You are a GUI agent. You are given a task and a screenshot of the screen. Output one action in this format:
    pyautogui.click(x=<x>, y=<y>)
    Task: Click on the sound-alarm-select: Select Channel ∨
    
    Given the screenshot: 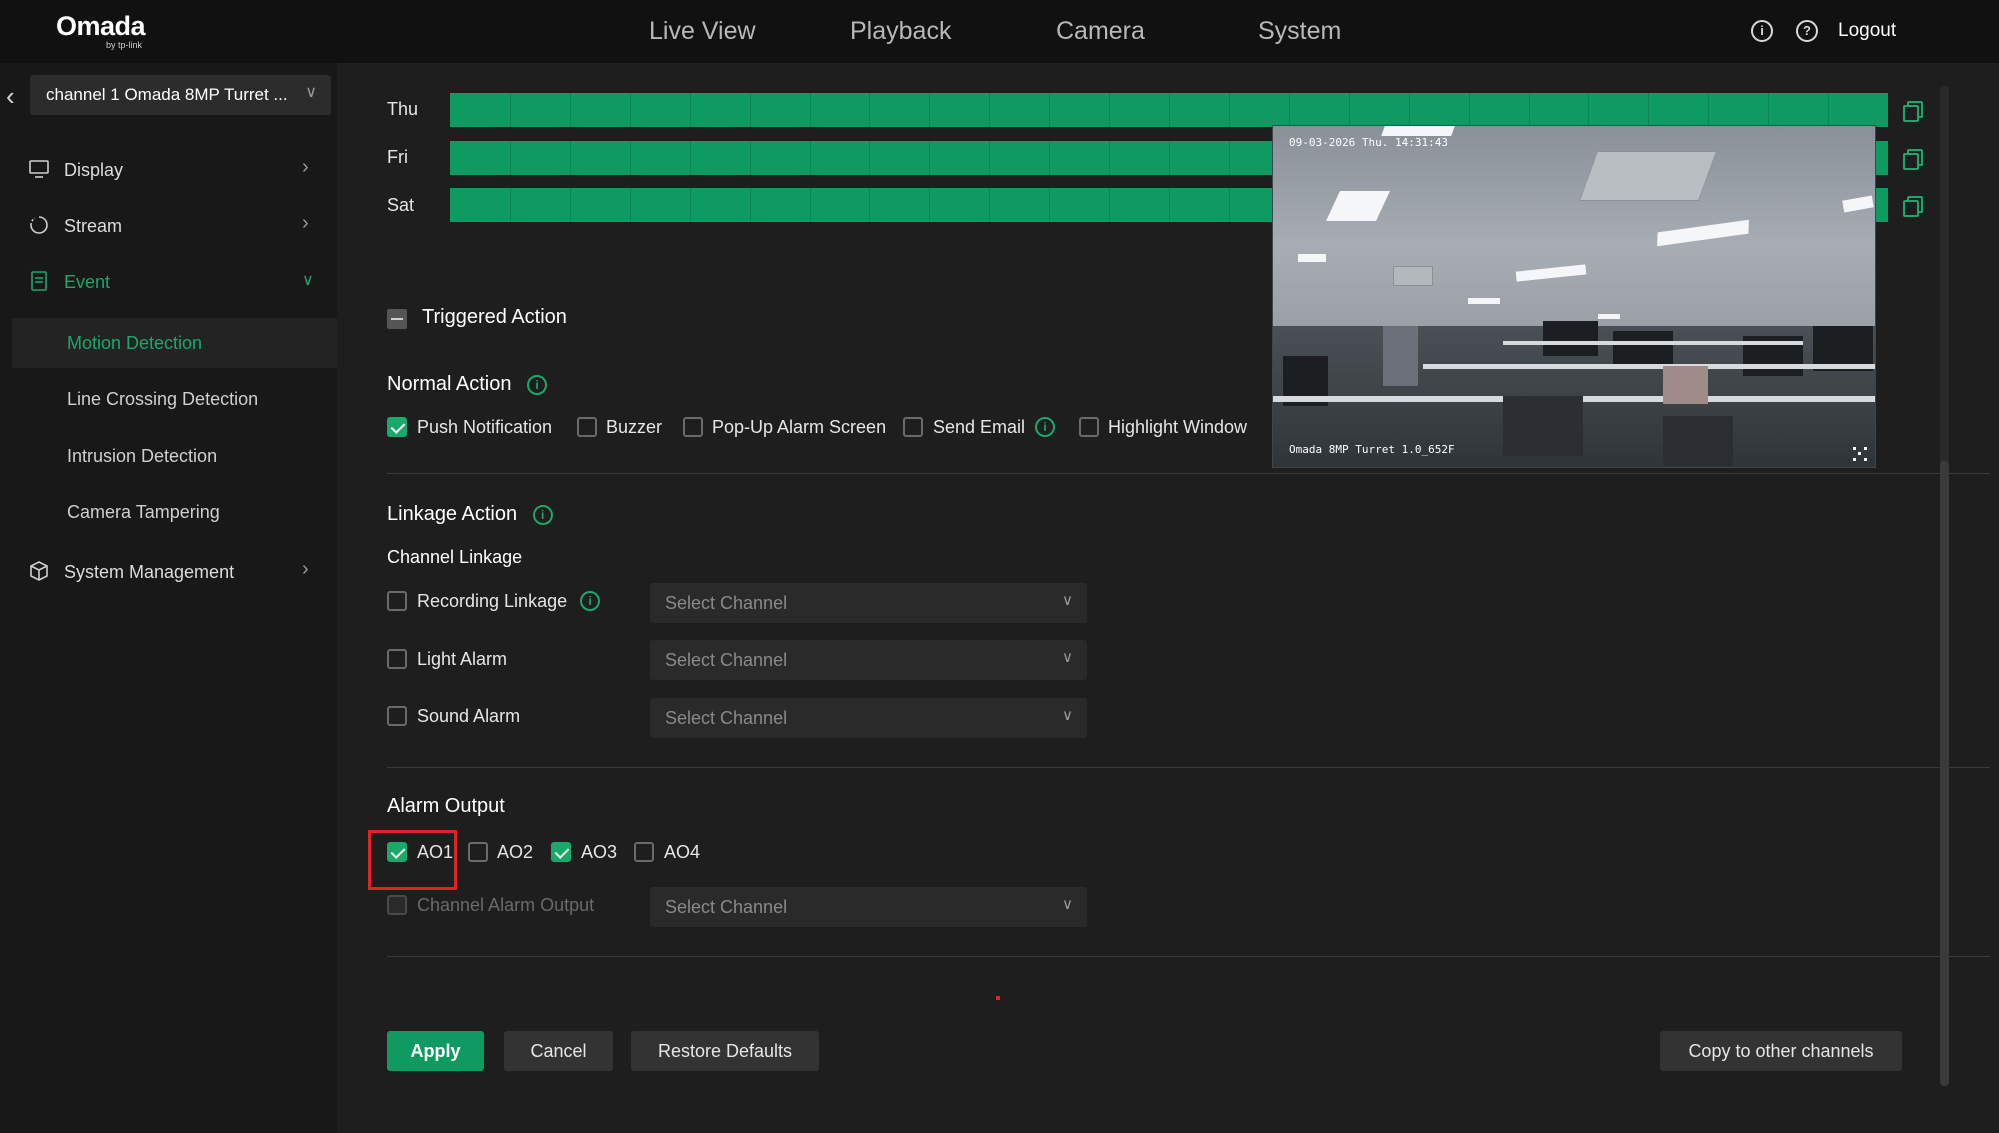 What is the action you would take?
    pyautogui.click(x=868, y=718)
    